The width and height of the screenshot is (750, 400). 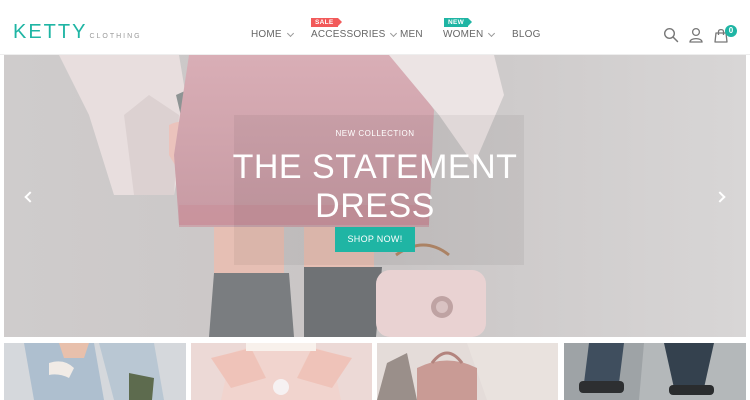 I want to click on nav-item-blog: BLOG, so click(x=526, y=34).